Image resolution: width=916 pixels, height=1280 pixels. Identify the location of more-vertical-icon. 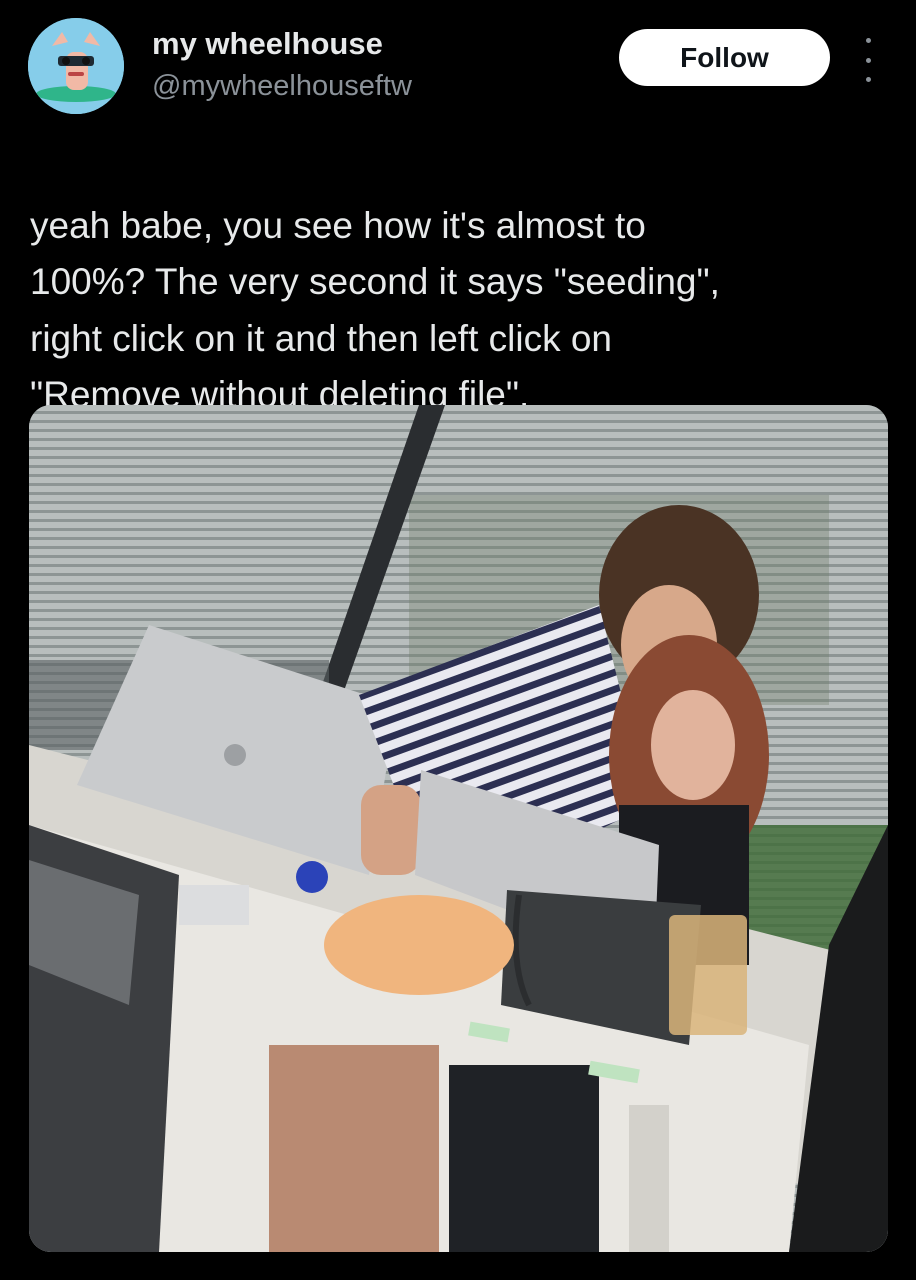
(868, 60).